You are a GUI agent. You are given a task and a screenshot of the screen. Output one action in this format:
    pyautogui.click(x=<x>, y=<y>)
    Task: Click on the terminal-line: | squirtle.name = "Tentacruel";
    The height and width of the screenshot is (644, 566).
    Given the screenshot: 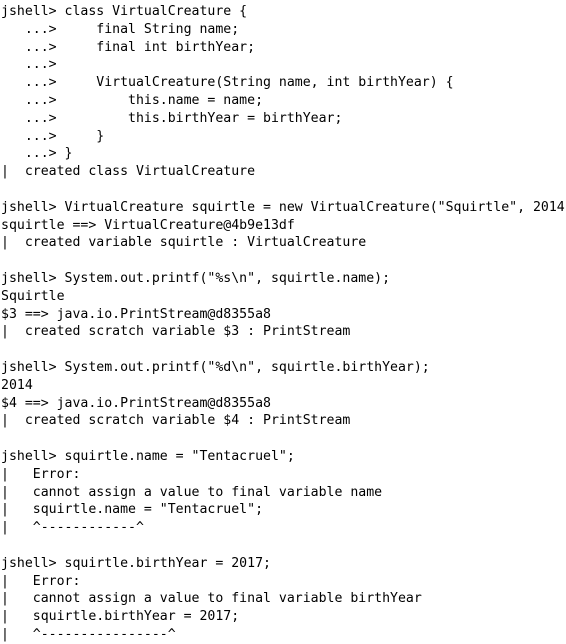 What is the action you would take?
    pyautogui.click(x=132, y=510)
    